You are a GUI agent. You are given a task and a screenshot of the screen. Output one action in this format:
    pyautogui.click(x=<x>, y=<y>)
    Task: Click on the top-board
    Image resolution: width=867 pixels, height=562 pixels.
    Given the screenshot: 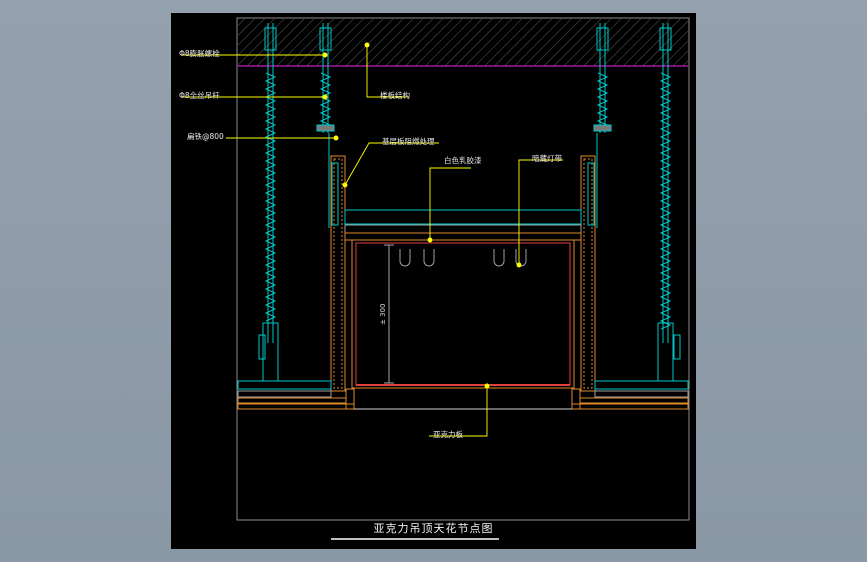 What is the action you would take?
    pyautogui.click(x=463, y=225)
    